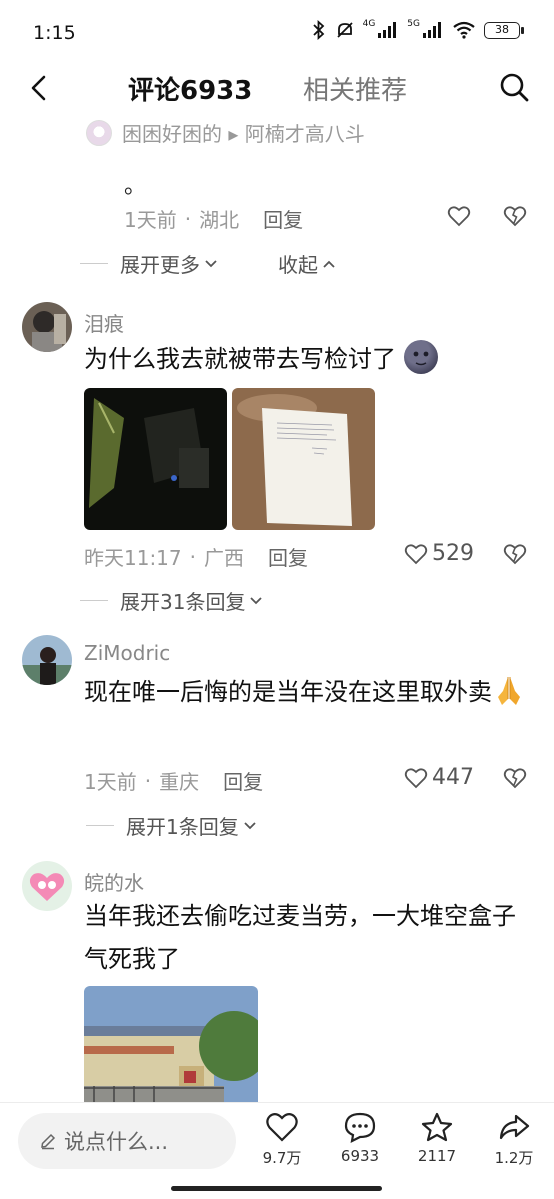 This screenshot has width=554, height=1199. What do you see at coordinates (110, 782) in the screenshot?
I see `comment-time: 1天前` at bounding box center [110, 782].